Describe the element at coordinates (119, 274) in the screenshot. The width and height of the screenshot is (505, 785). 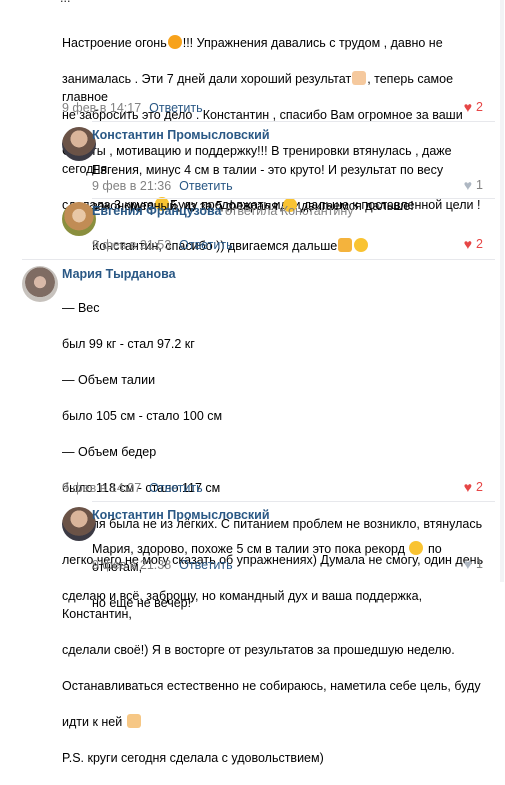
I see `comment-author: Мария Тырданова` at that location.